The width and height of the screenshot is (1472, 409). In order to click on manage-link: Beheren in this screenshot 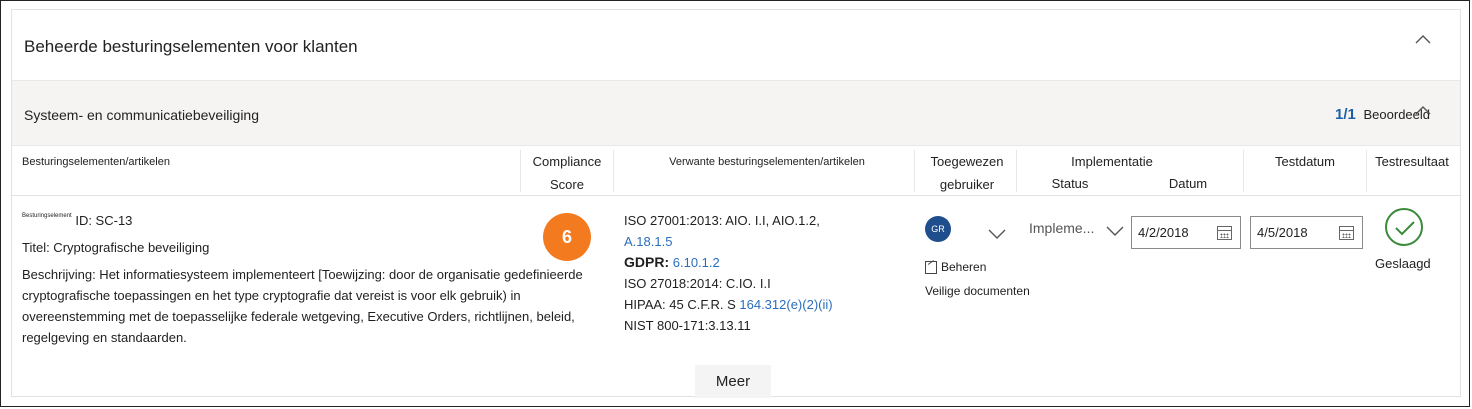, I will do `click(955, 267)`.